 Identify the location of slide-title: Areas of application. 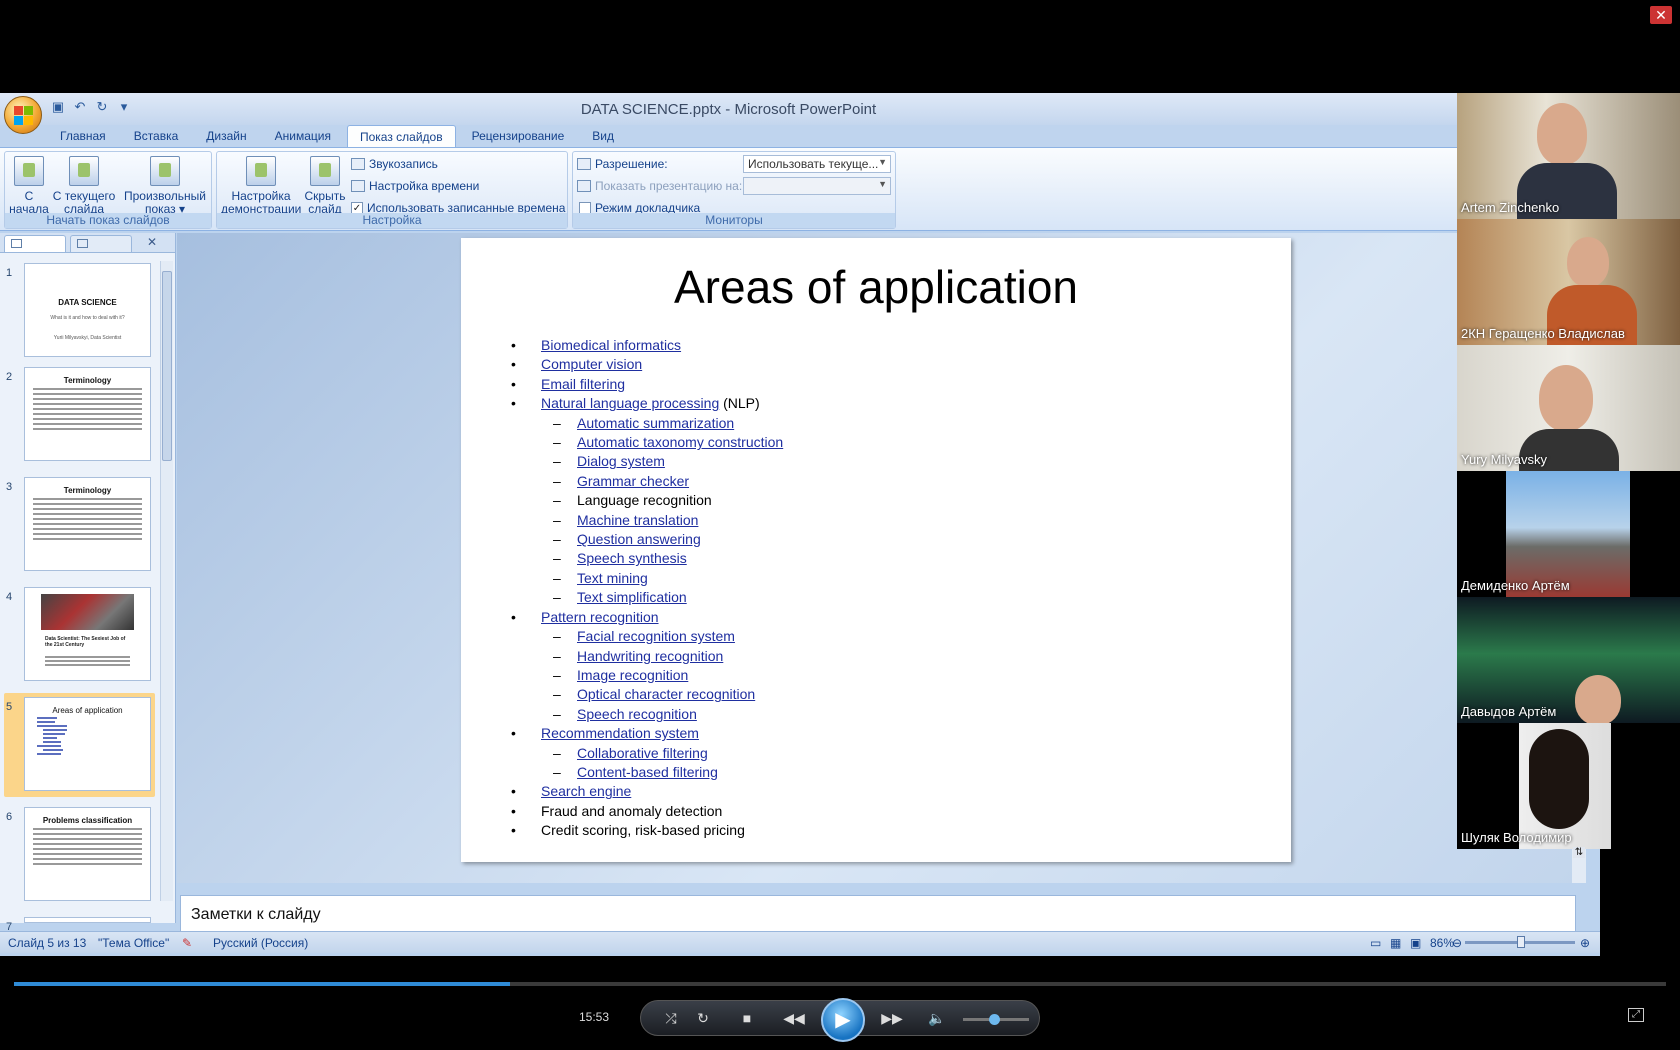
(876, 287).